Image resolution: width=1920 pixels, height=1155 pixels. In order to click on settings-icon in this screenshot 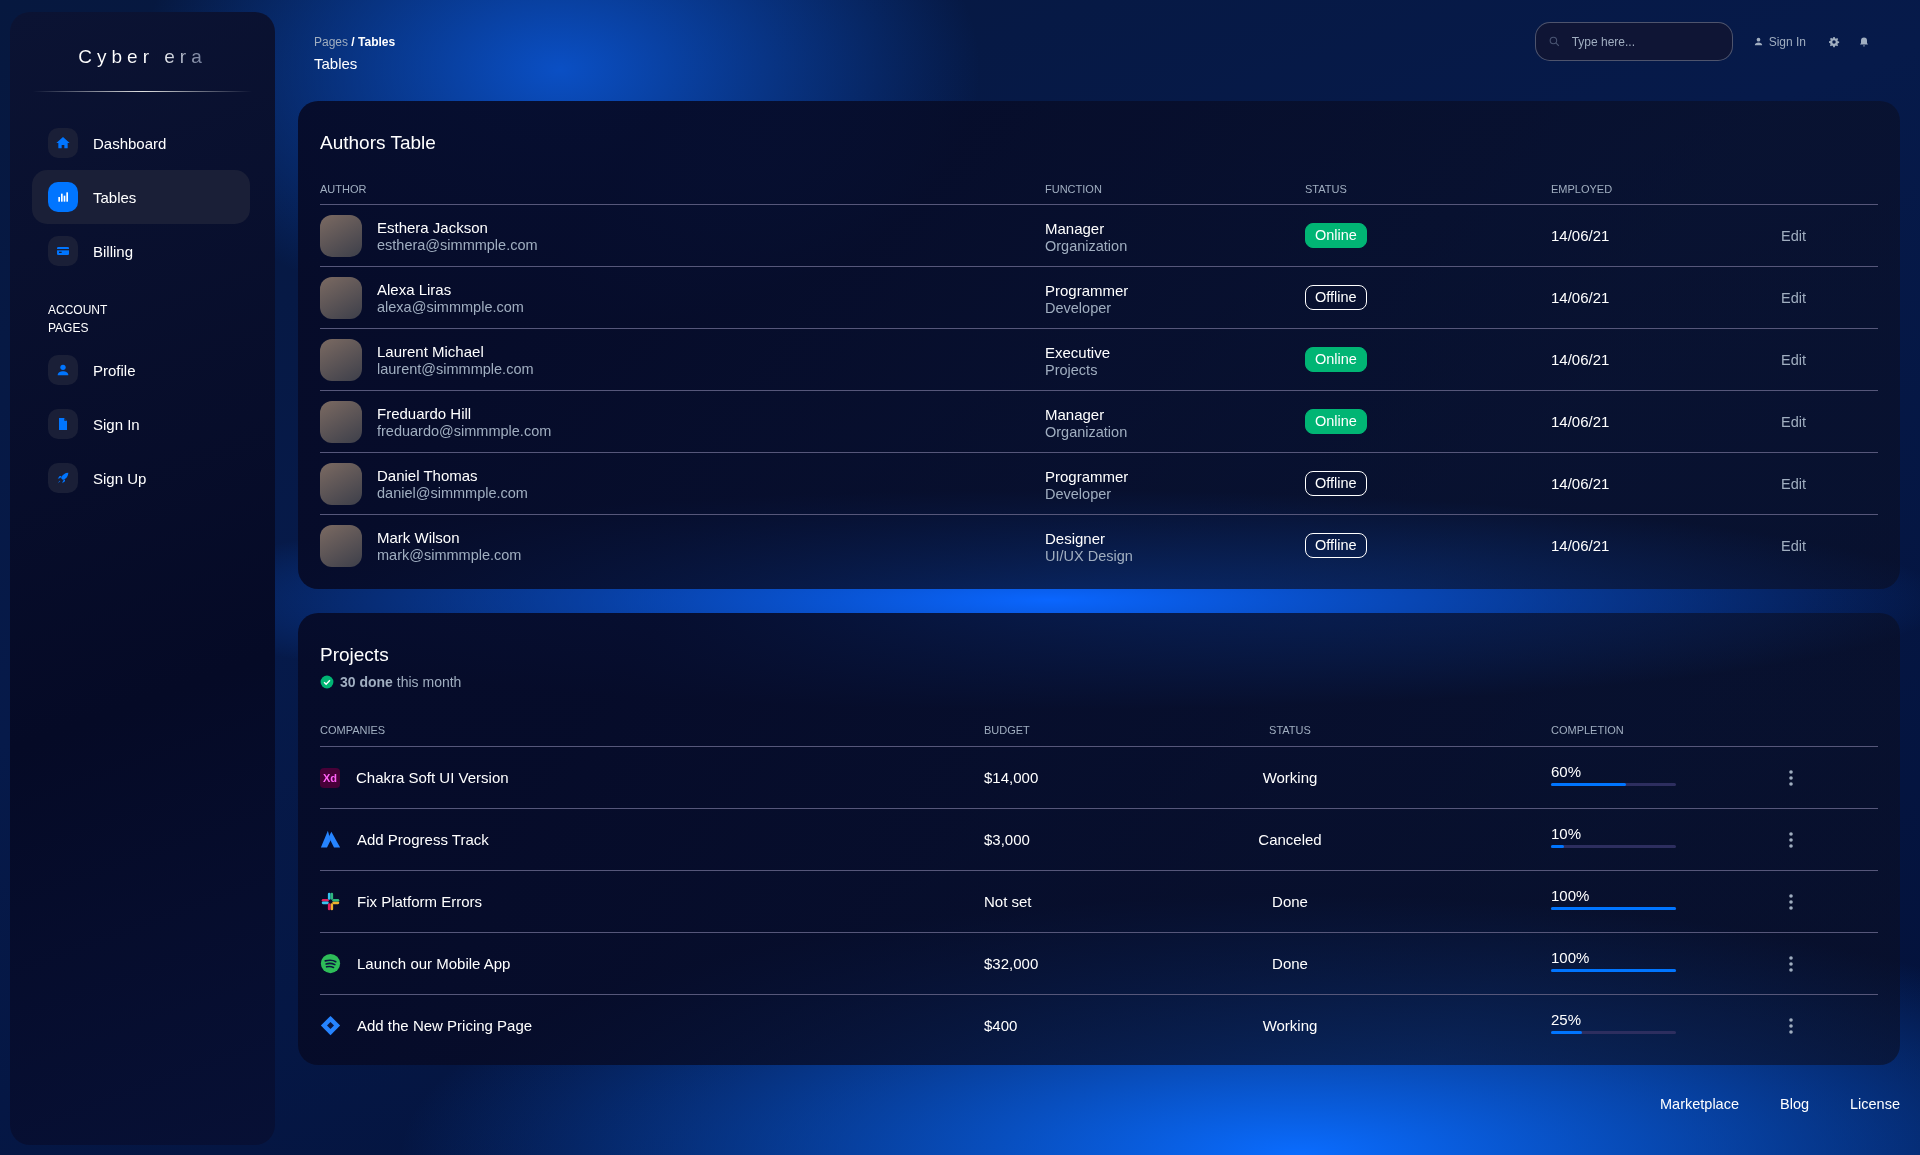, I will do `click(1834, 41)`.